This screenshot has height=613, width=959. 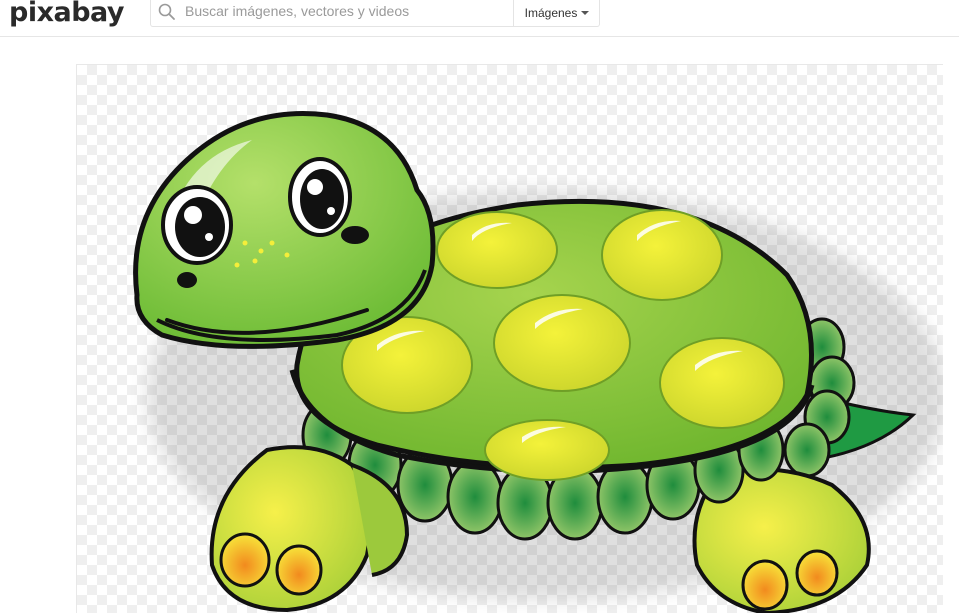 I want to click on chevron-down-icon, so click(x=585, y=13).